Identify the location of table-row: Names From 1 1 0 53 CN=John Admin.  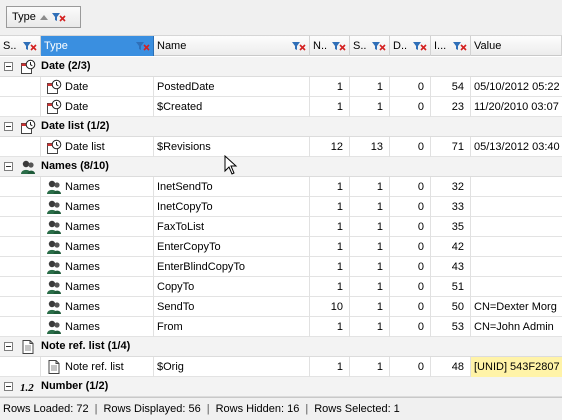
(281, 327).